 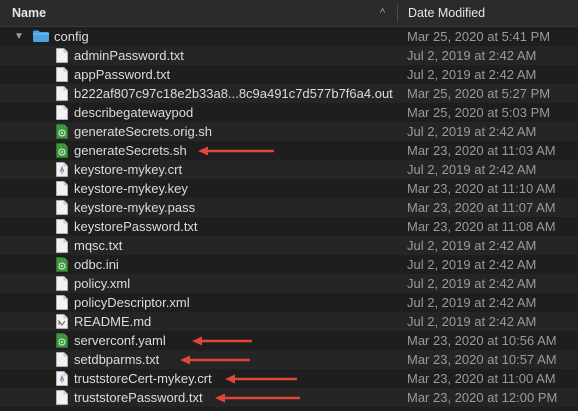 What do you see at coordinates (122, 74) in the screenshot?
I see `file-name: appPassword.txt` at bounding box center [122, 74].